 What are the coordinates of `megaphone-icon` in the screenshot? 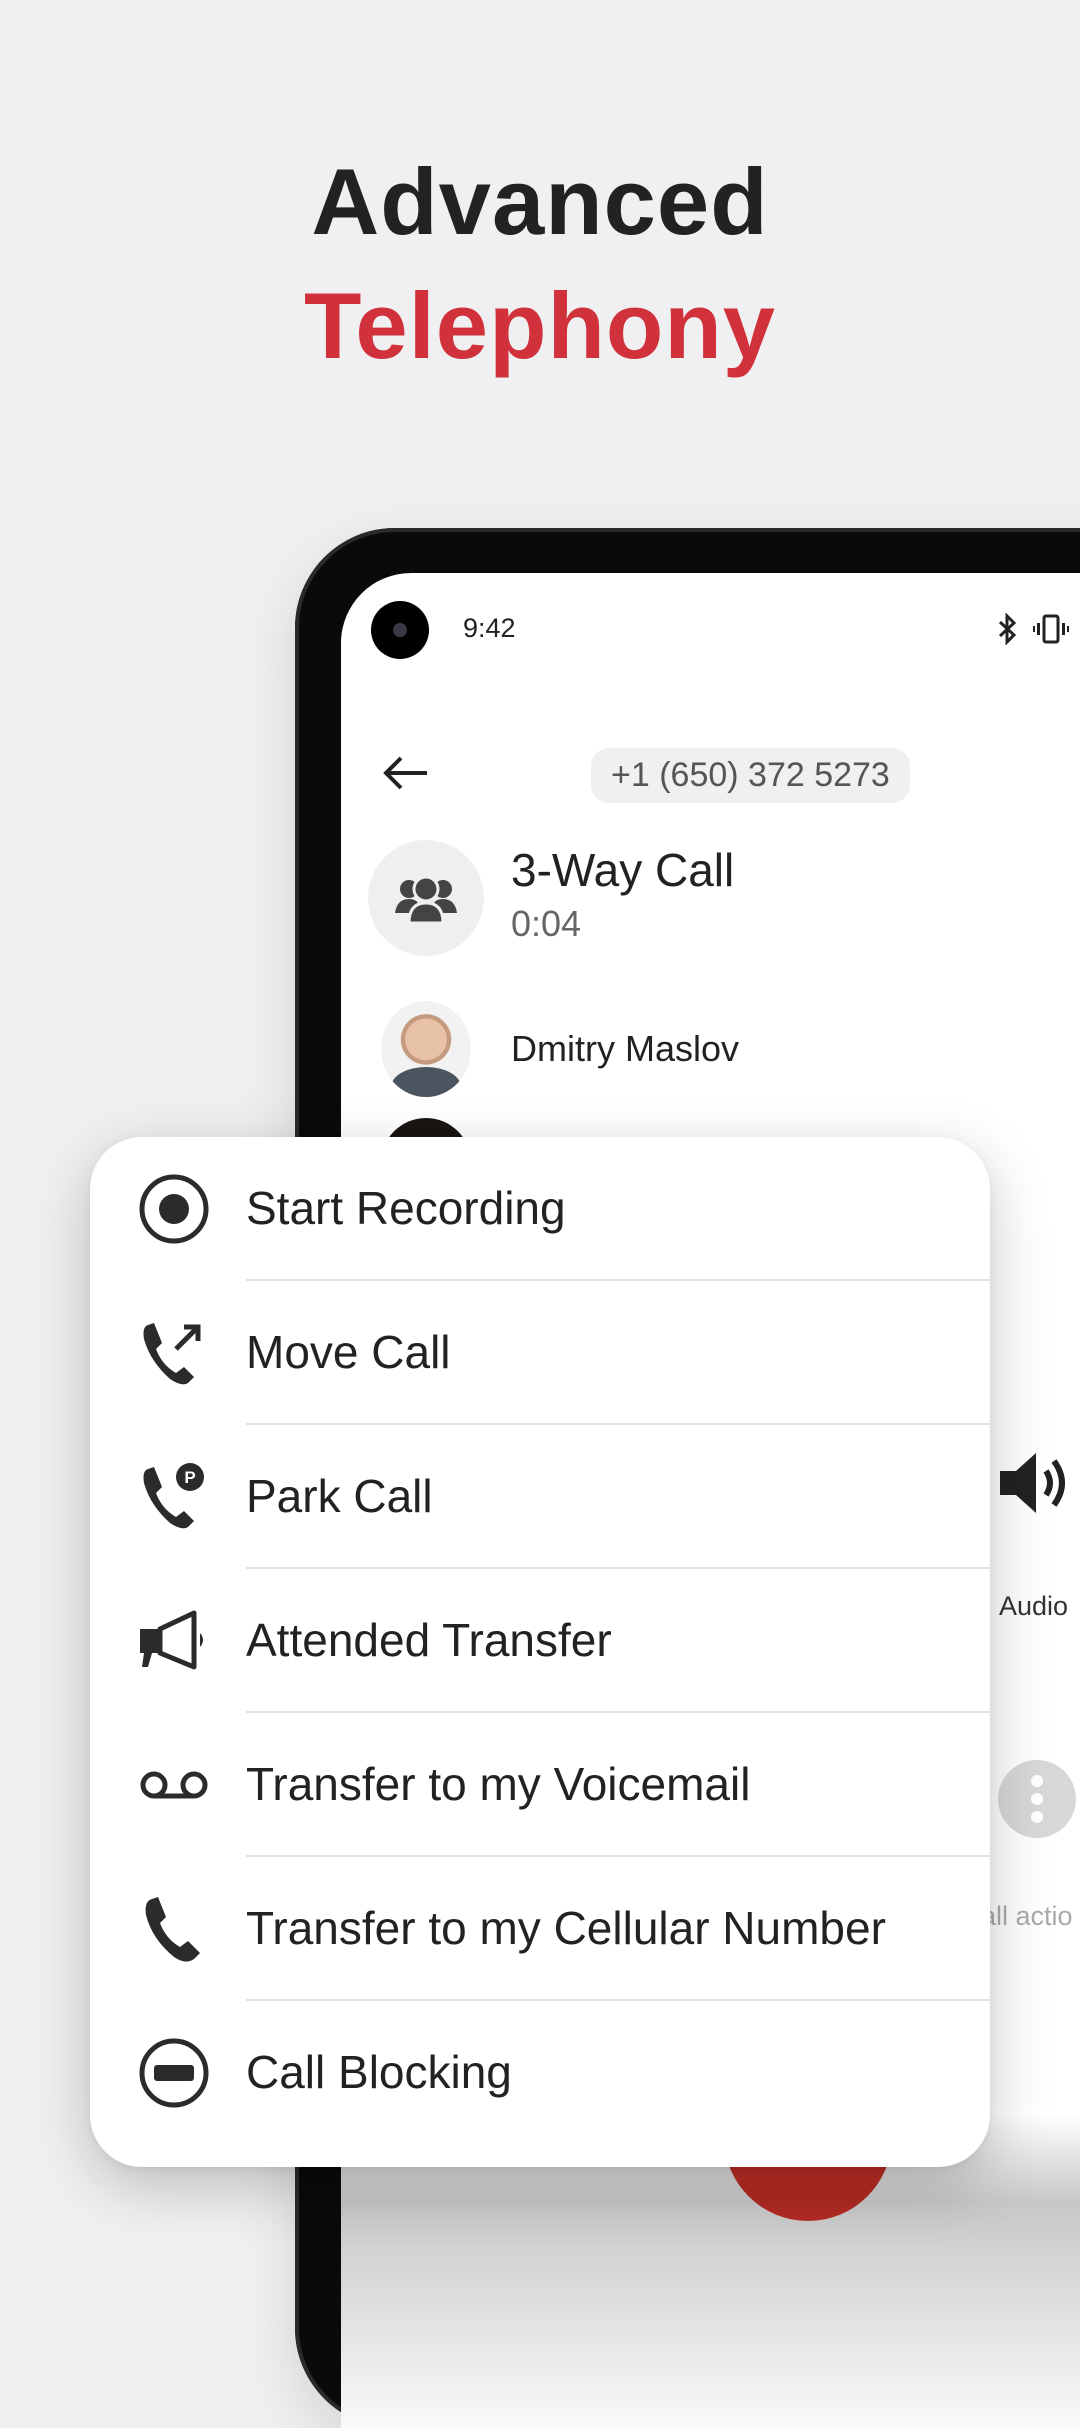 It's located at (174, 1641).